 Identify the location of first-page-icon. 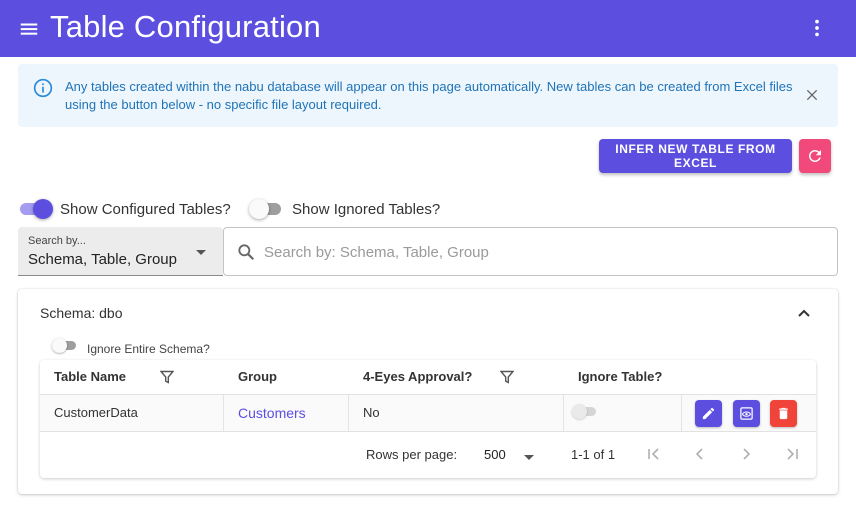
(654, 454).